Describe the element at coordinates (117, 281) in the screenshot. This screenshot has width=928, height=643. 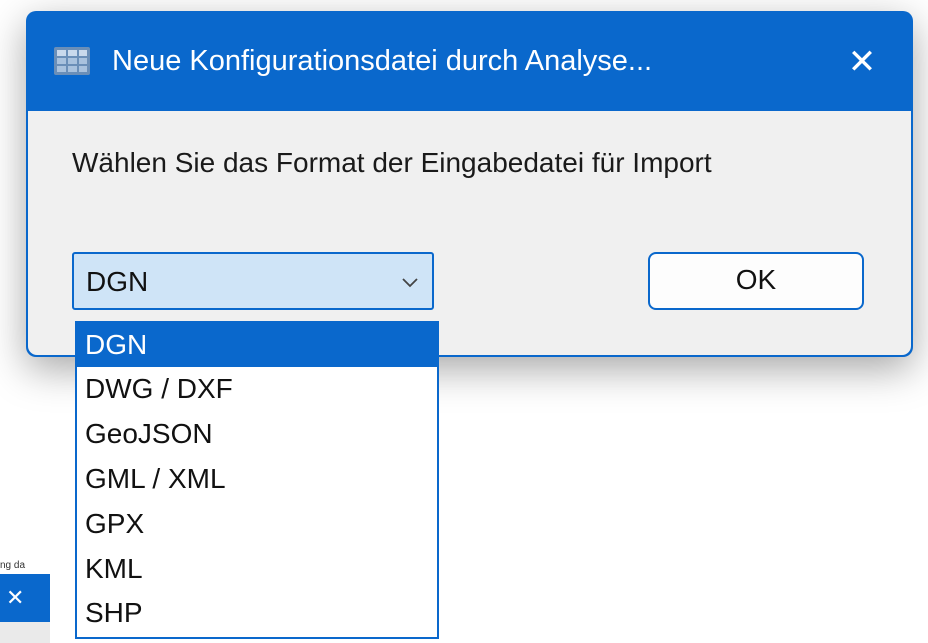
I see `format-select-value: DGN` at that location.